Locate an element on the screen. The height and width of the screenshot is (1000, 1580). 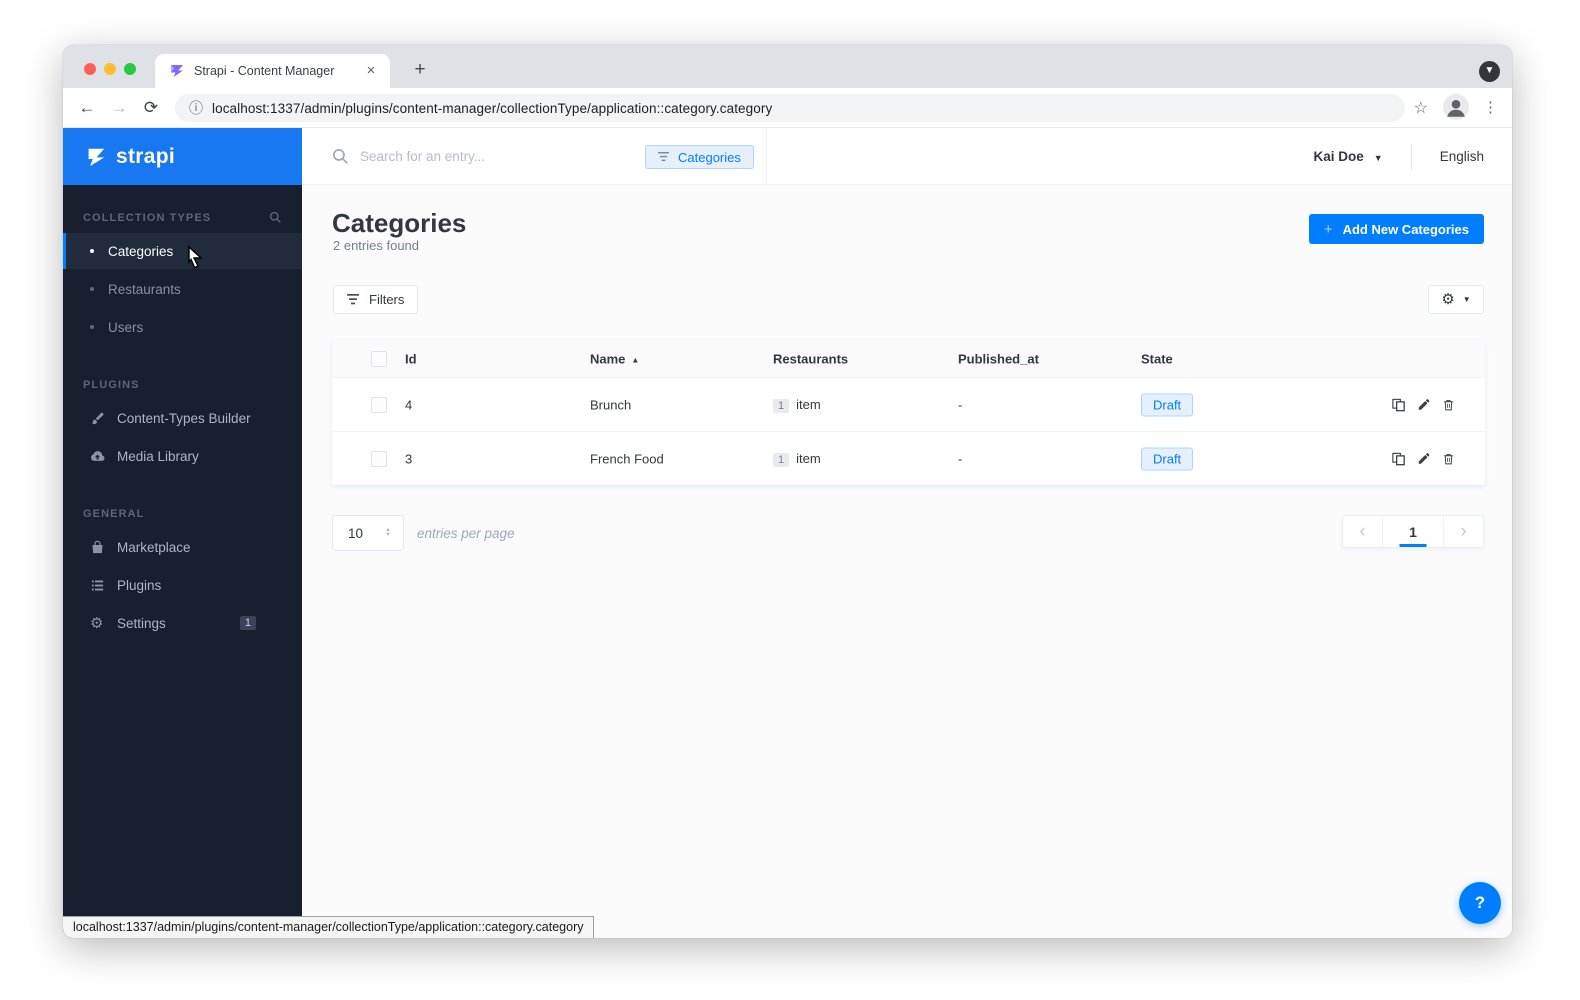
language-selector: English is located at coordinates (1462, 156).